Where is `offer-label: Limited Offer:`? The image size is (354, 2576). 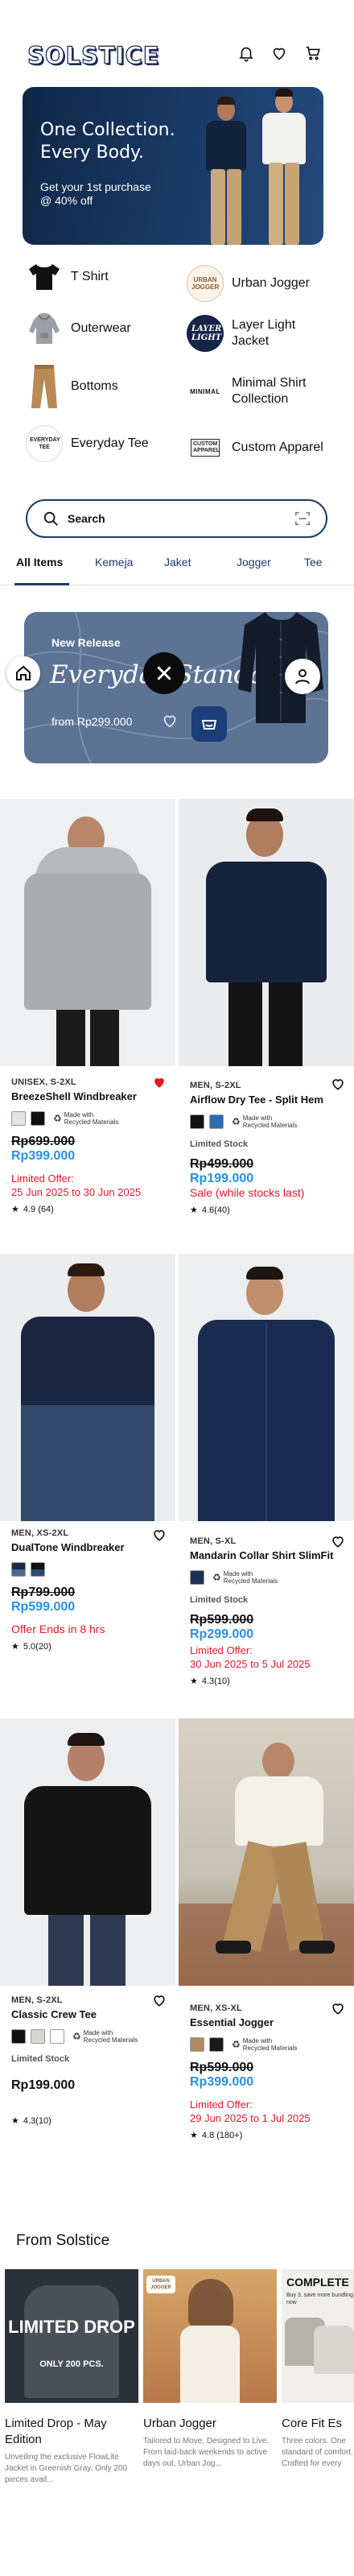 offer-label: Limited Offer: is located at coordinates (221, 2104).